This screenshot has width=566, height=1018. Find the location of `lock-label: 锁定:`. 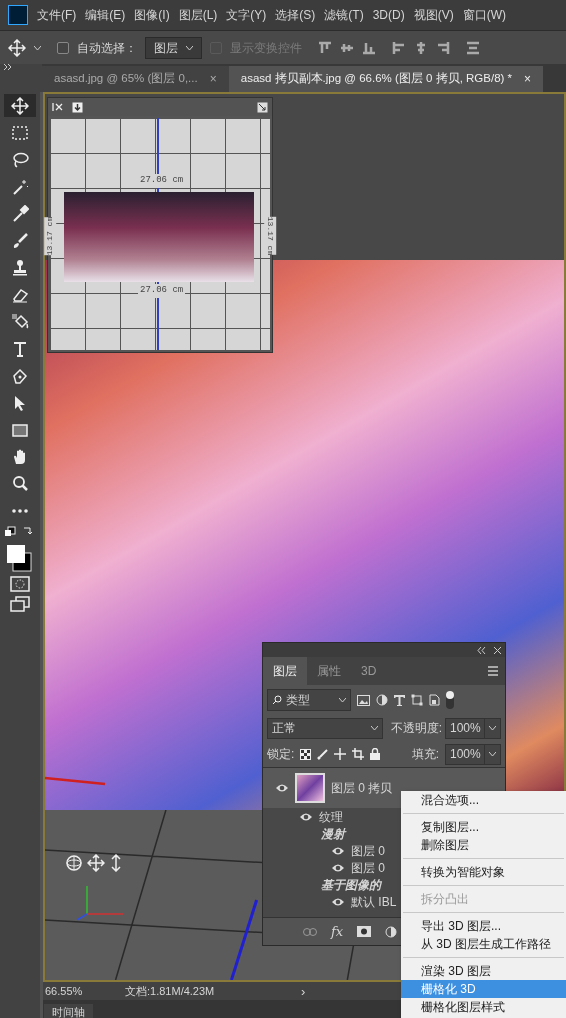

lock-label: 锁定: is located at coordinates (281, 754).